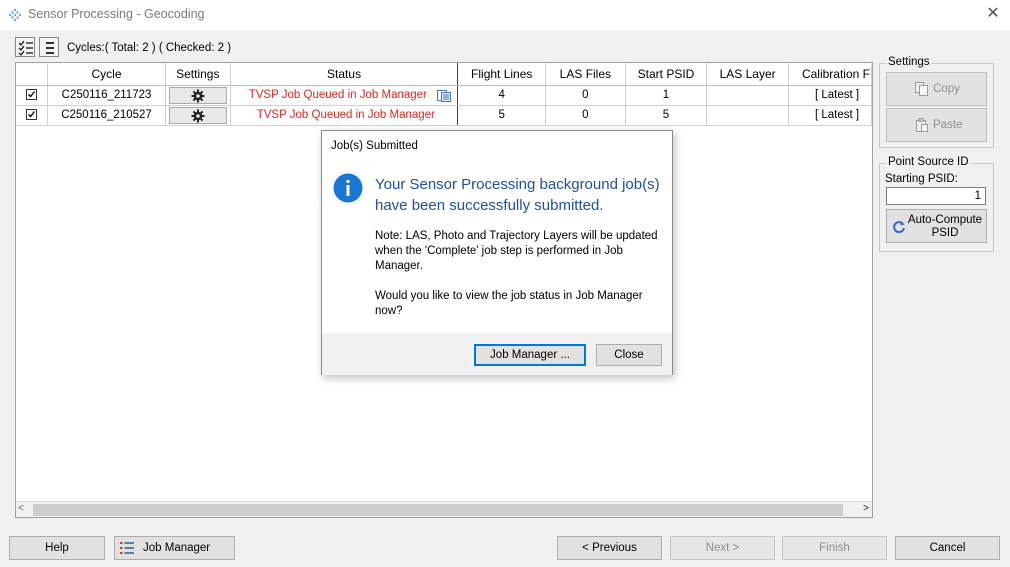  I want to click on previous-button: < Previous, so click(609, 548).